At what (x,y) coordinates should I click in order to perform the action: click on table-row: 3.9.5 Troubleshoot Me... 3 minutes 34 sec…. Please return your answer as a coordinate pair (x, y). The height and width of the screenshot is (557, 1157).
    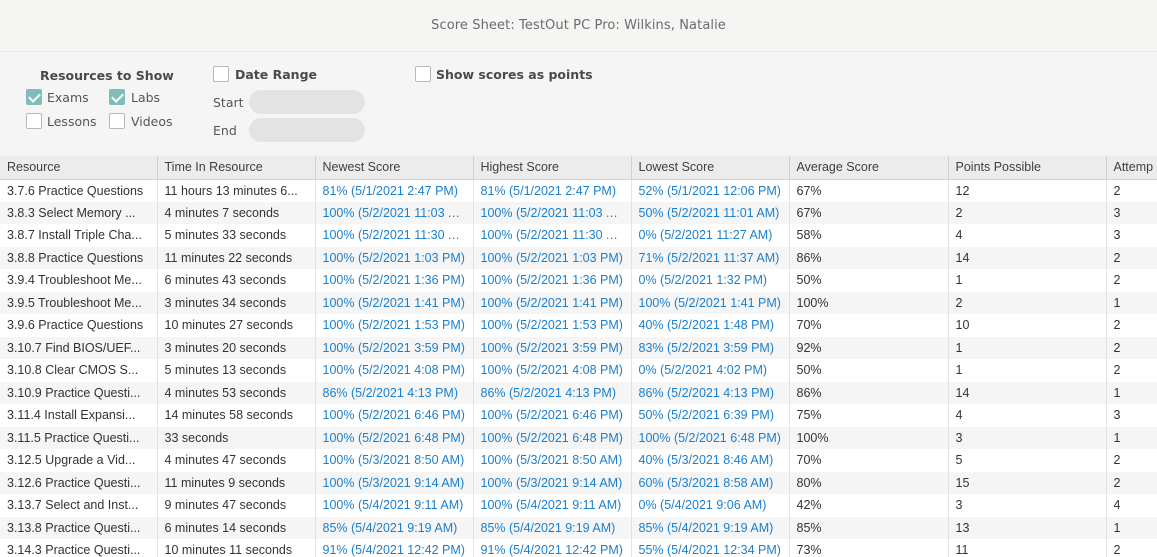
    Looking at the image, I should click on (578, 302).